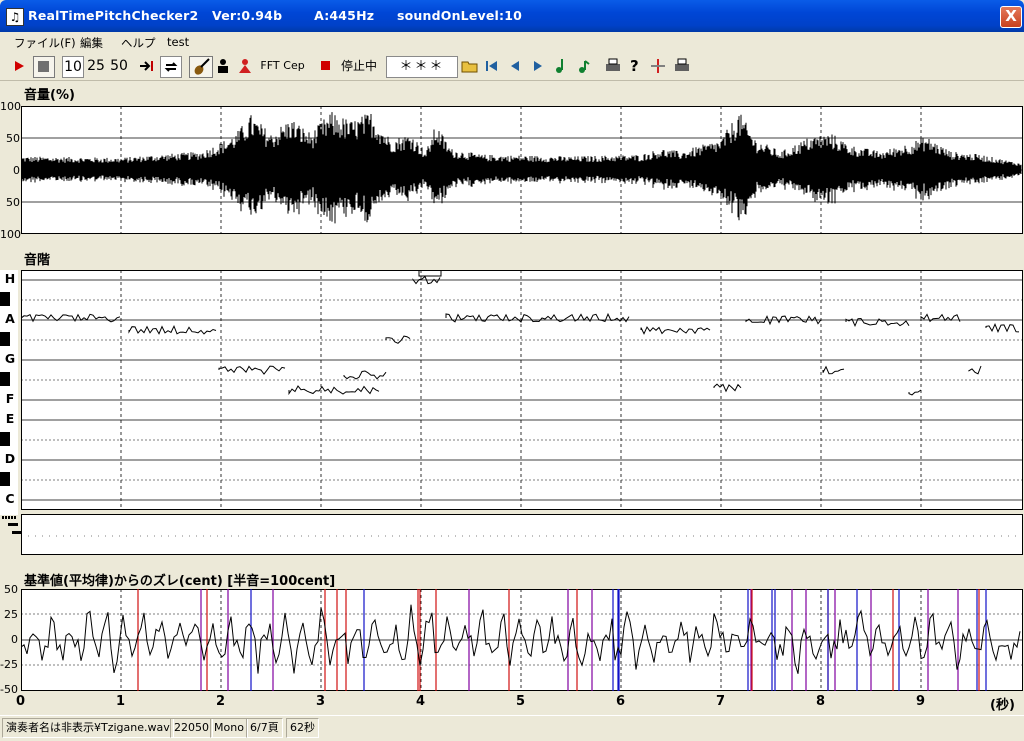 This screenshot has height=741, width=1024. What do you see at coordinates (178, 42) in the screenshot?
I see `menu-test: test` at bounding box center [178, 42].